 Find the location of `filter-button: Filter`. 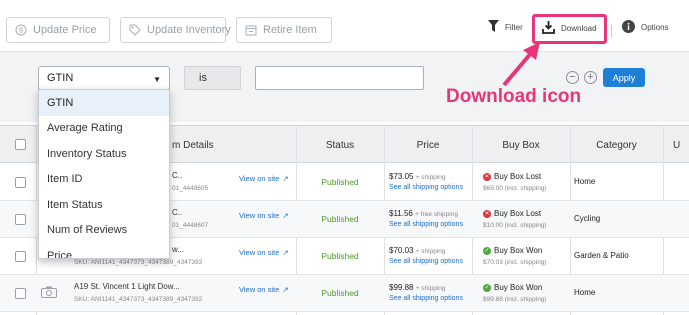

filter-button: Filter is located at coordinates (505, 27).